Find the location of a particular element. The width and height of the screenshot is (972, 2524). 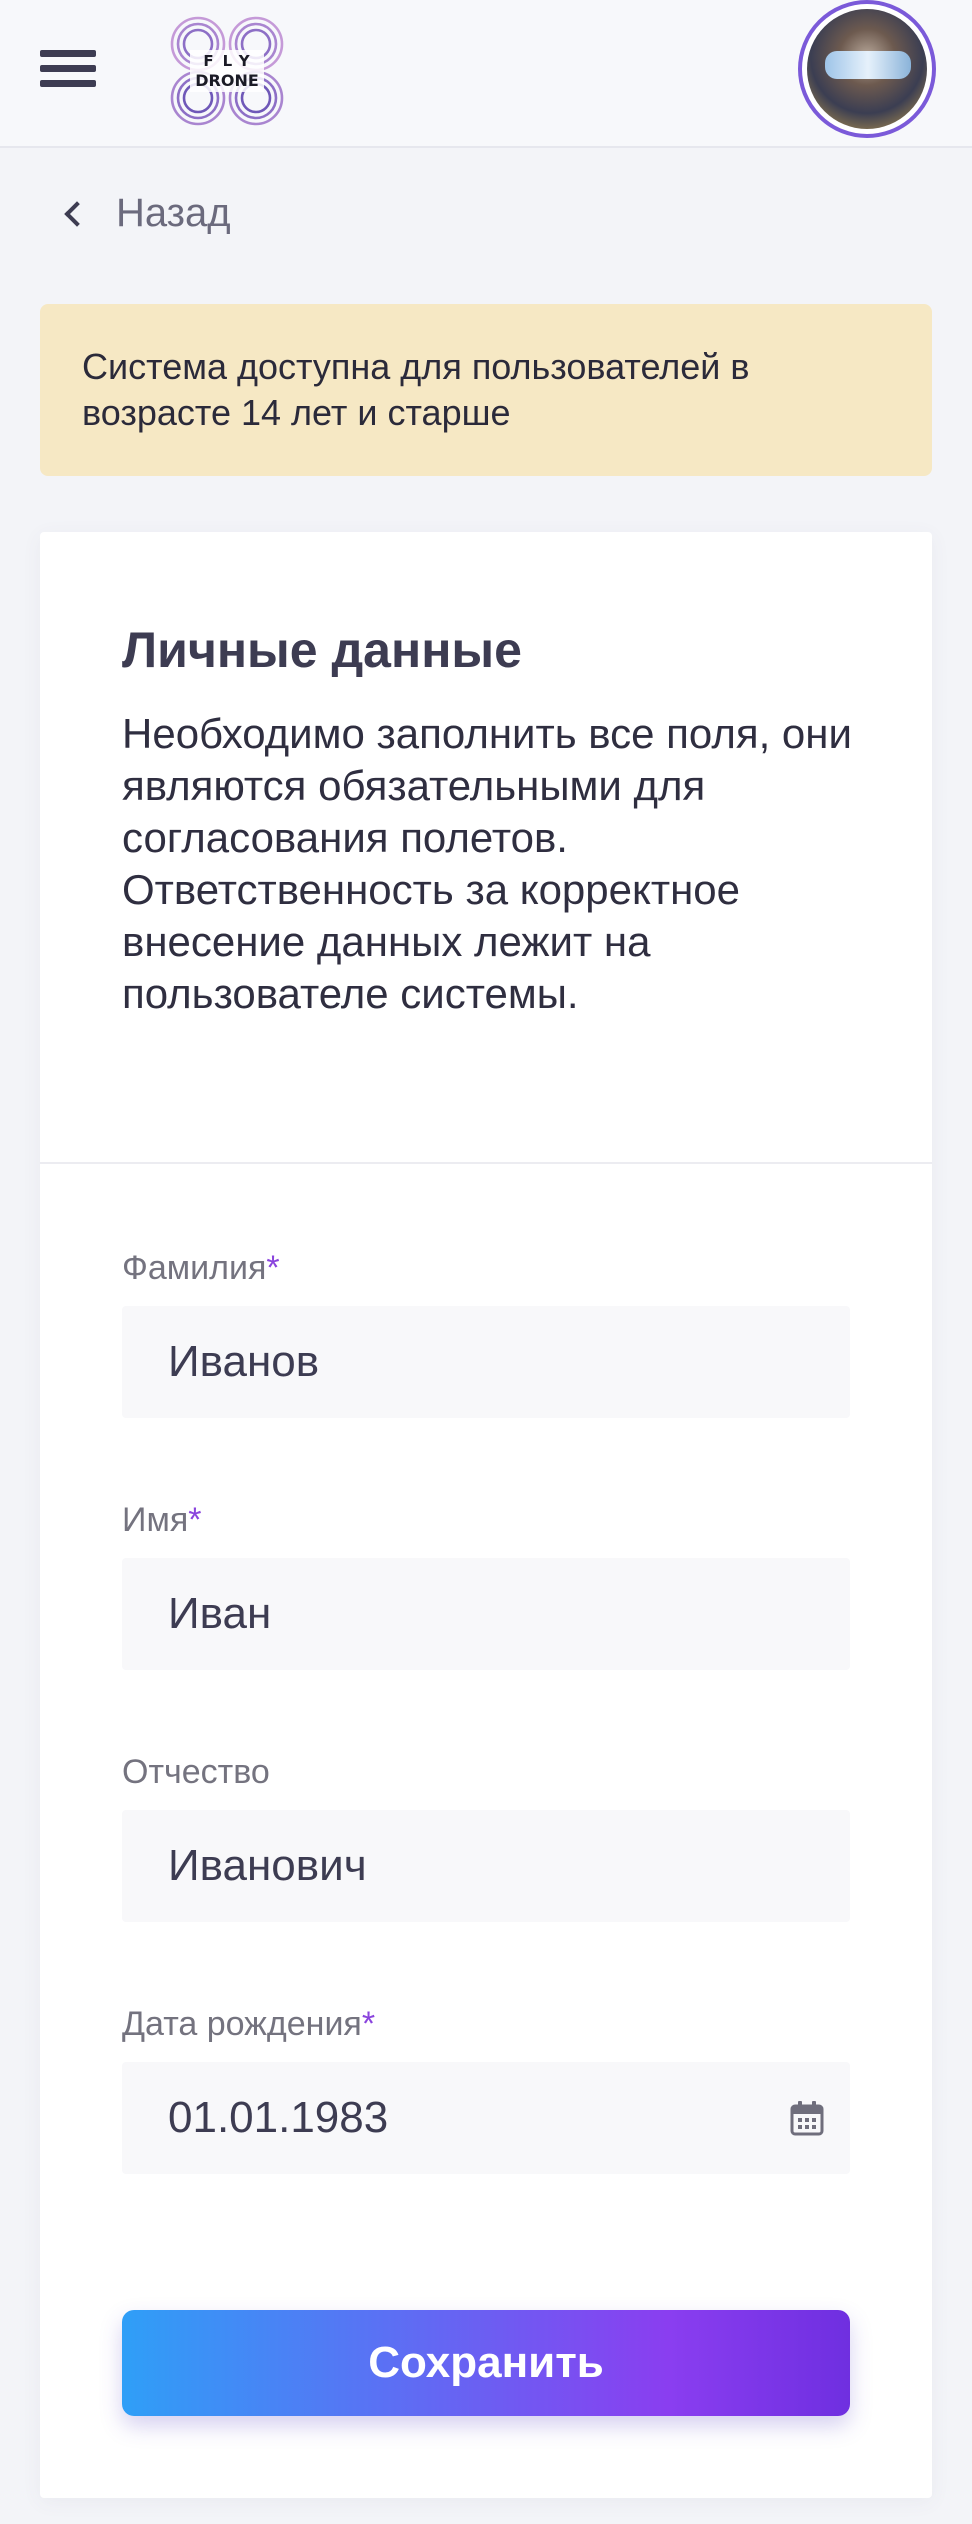

patronymic-label-text: Отчество is located at coordinates (196, 1772).